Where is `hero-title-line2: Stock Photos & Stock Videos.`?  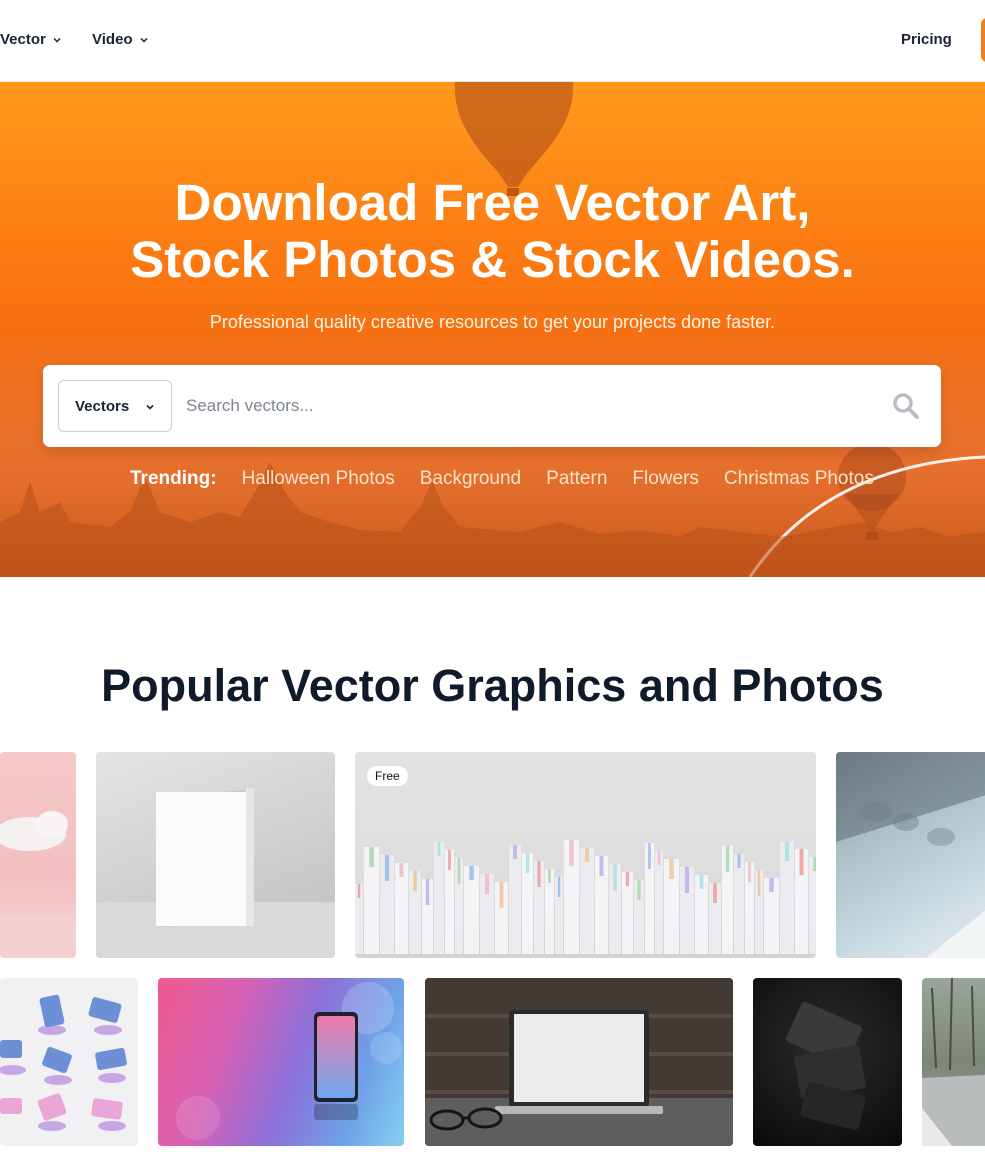
hero-title-line2: Stock Photos & Stock Videos. is located at coordinates (492, 259).